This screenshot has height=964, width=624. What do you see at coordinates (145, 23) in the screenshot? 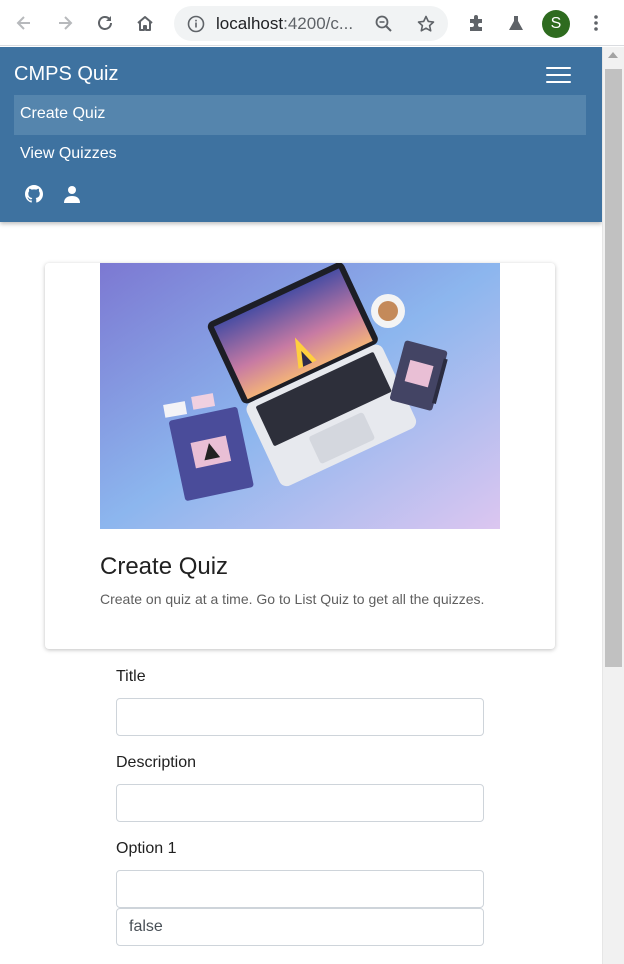
I see `home-icon` at bounding box center [145, 23].